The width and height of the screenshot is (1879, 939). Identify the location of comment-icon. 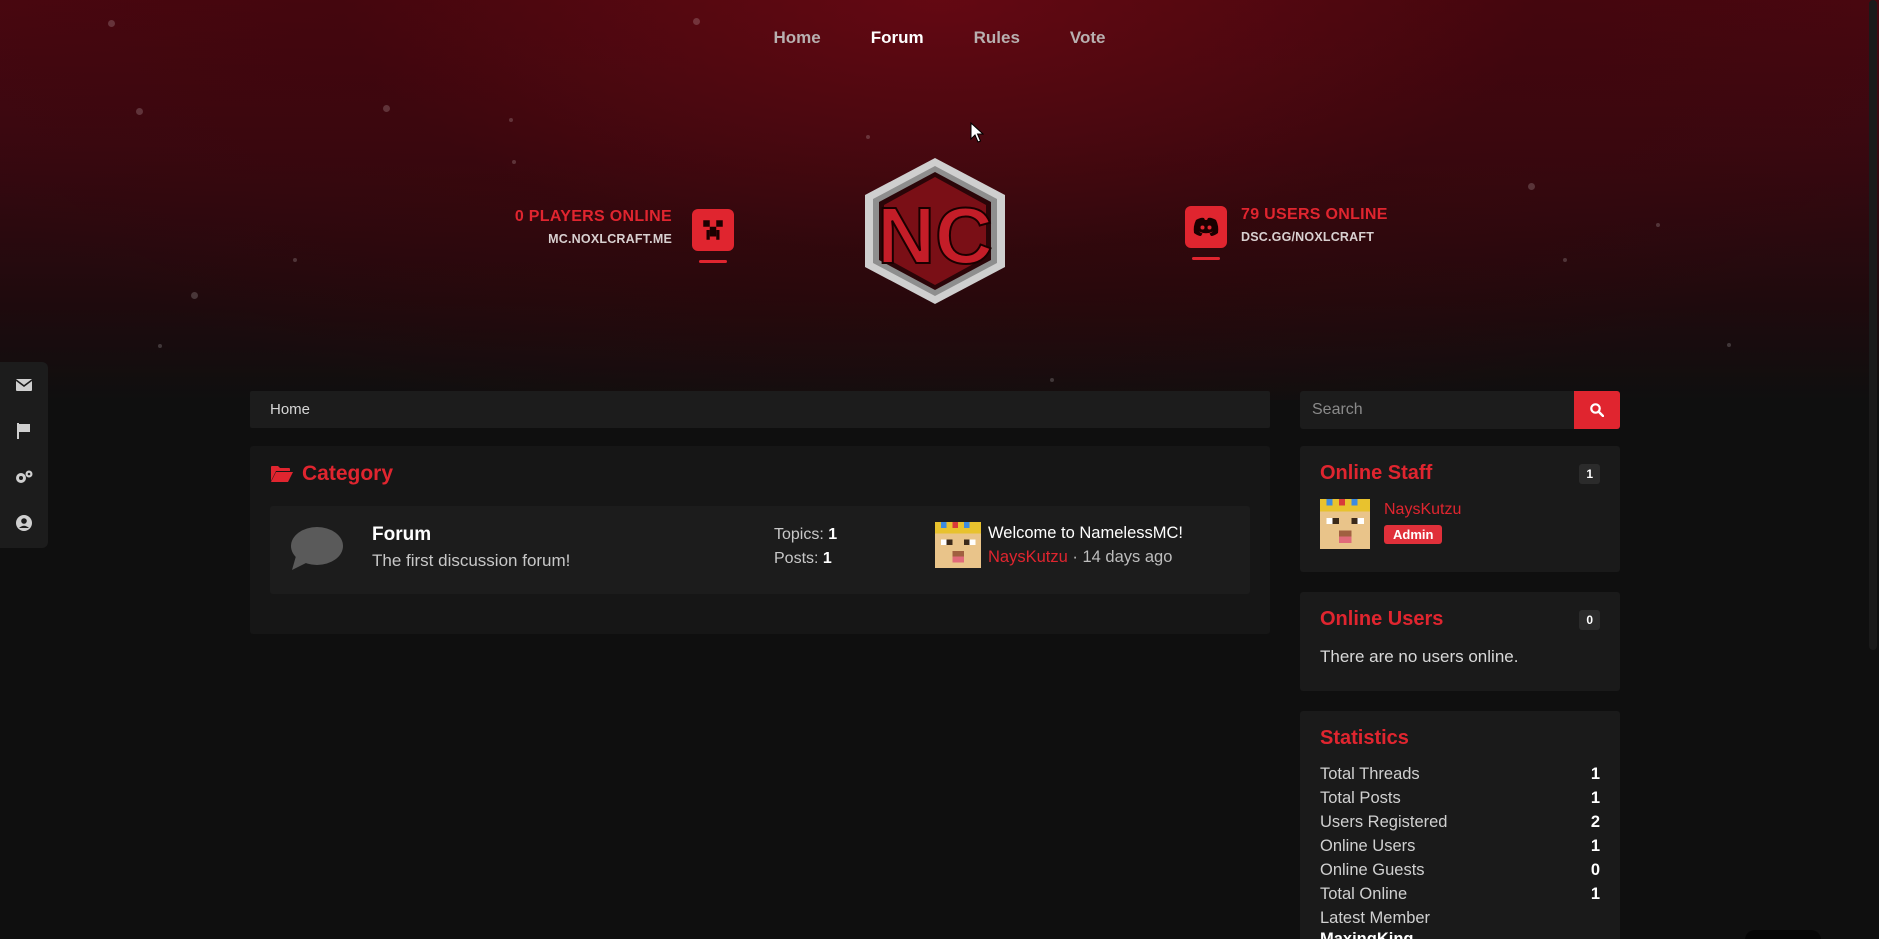
(317, 548).